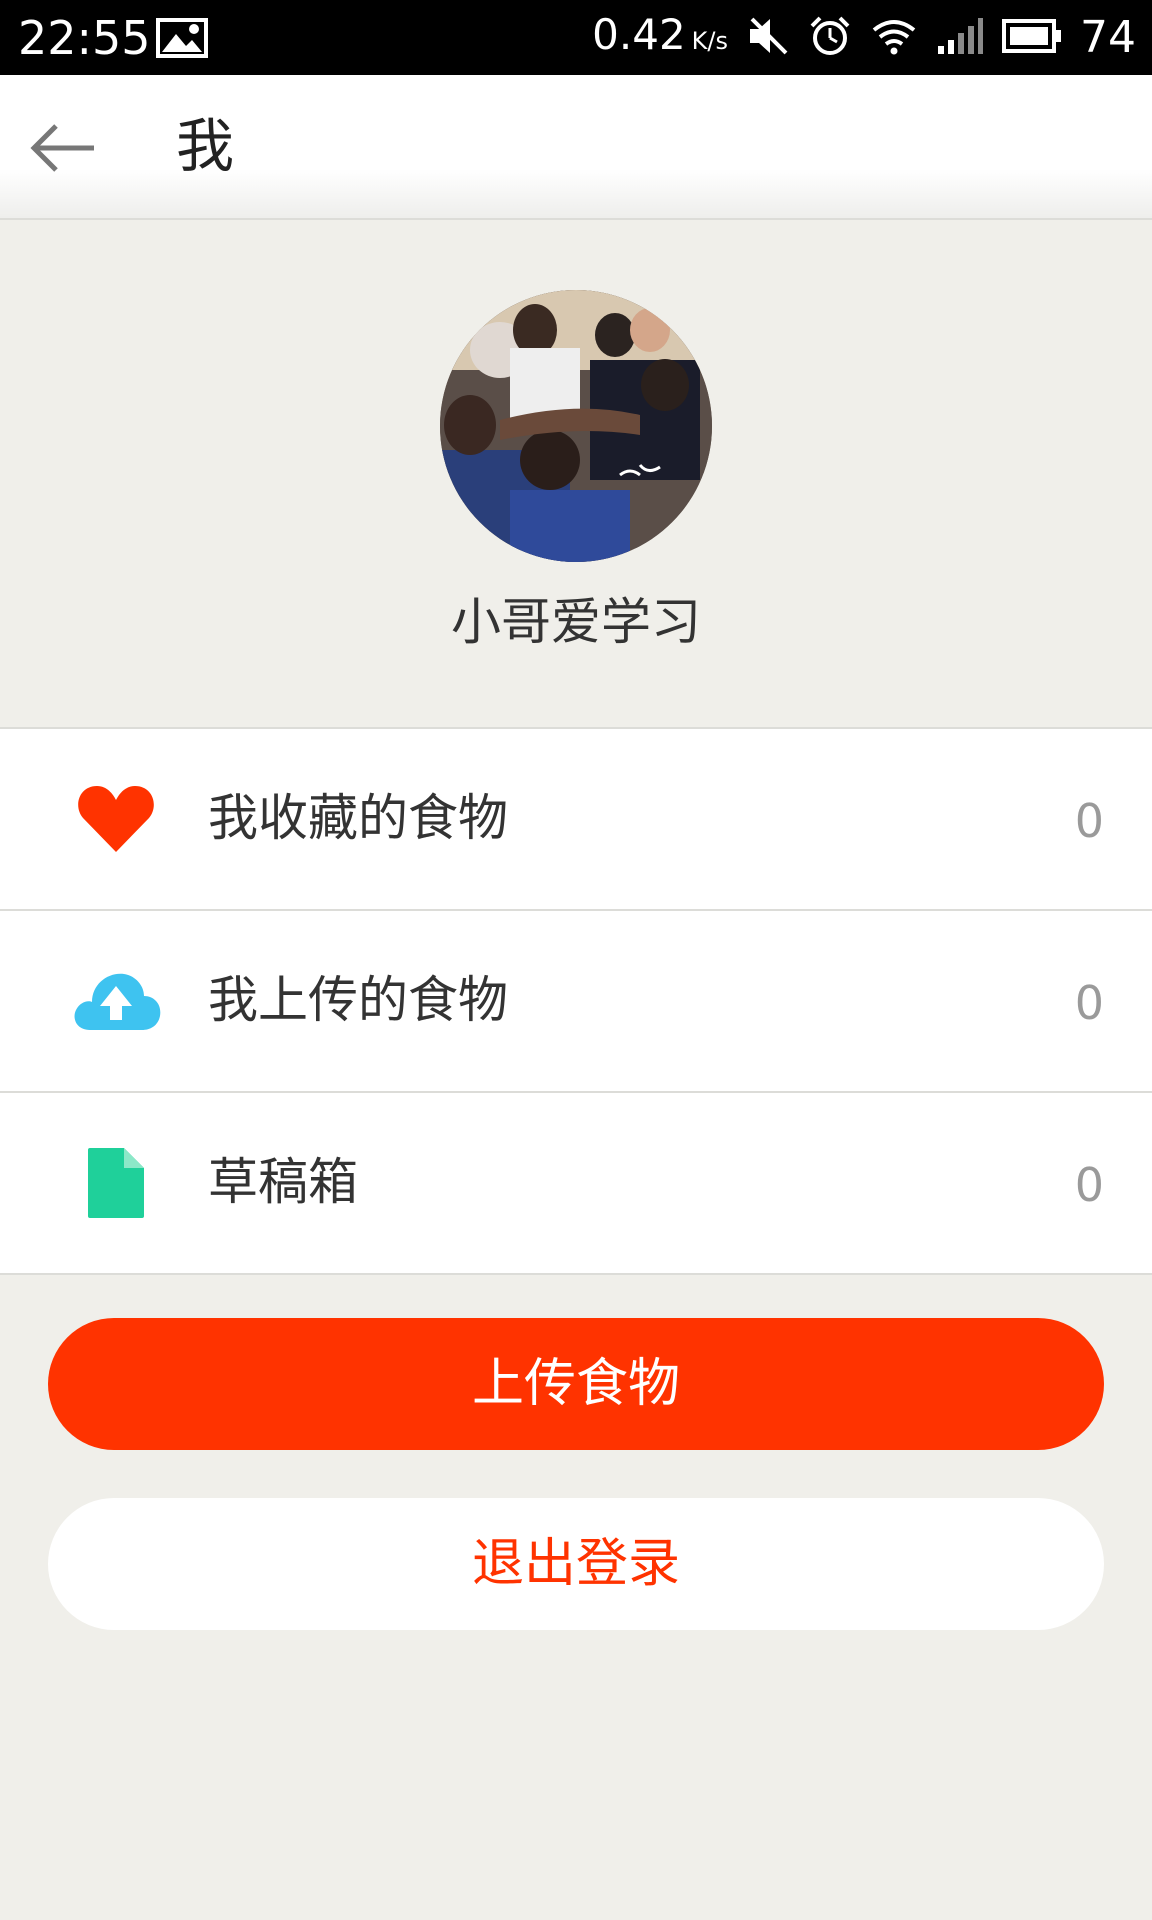 The height and width of the screenshot is (1920, 1152). I want to click on back-button, so click(62, 148).